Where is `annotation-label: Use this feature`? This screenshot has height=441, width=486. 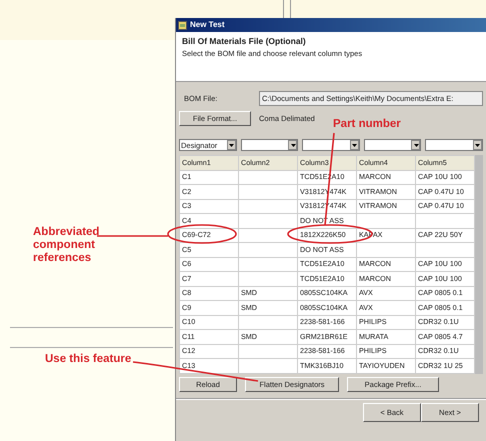 annotation-label: Use this feature is located at coordinates (88, 359).